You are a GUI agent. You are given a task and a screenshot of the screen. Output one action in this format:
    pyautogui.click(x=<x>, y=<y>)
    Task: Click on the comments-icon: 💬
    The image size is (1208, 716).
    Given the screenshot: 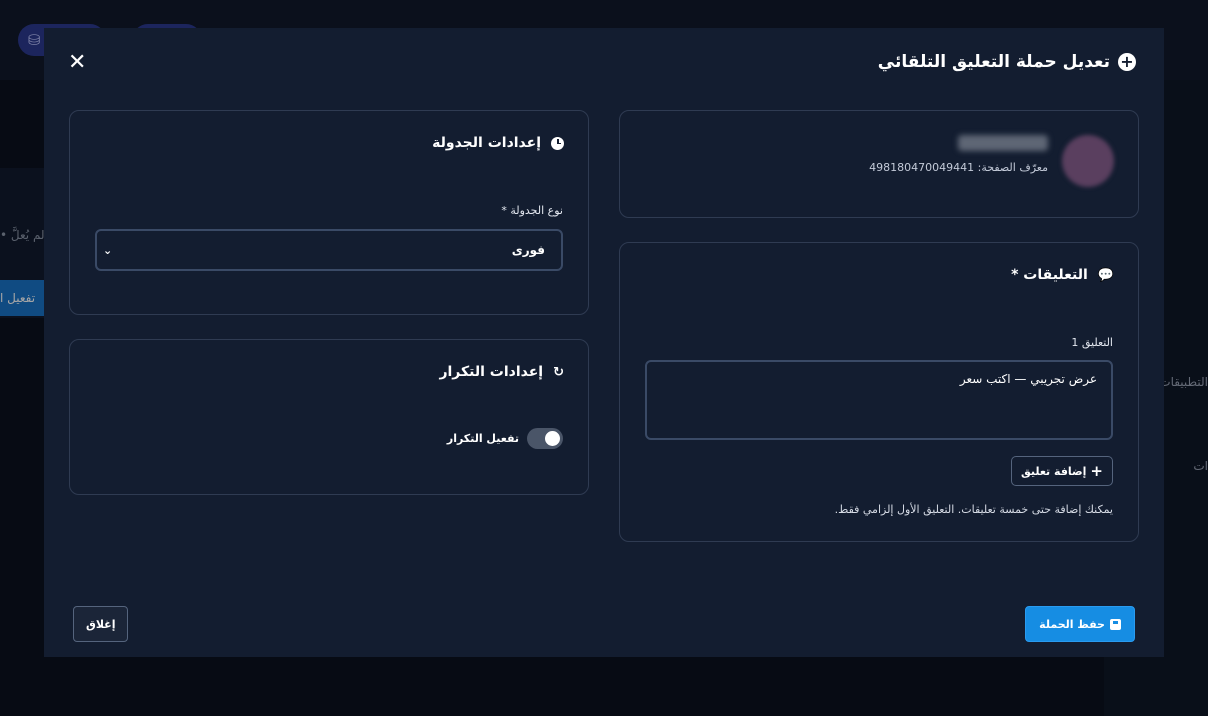 What is the action you would take?
    pyautogui.click(x=1105, y=275)
    